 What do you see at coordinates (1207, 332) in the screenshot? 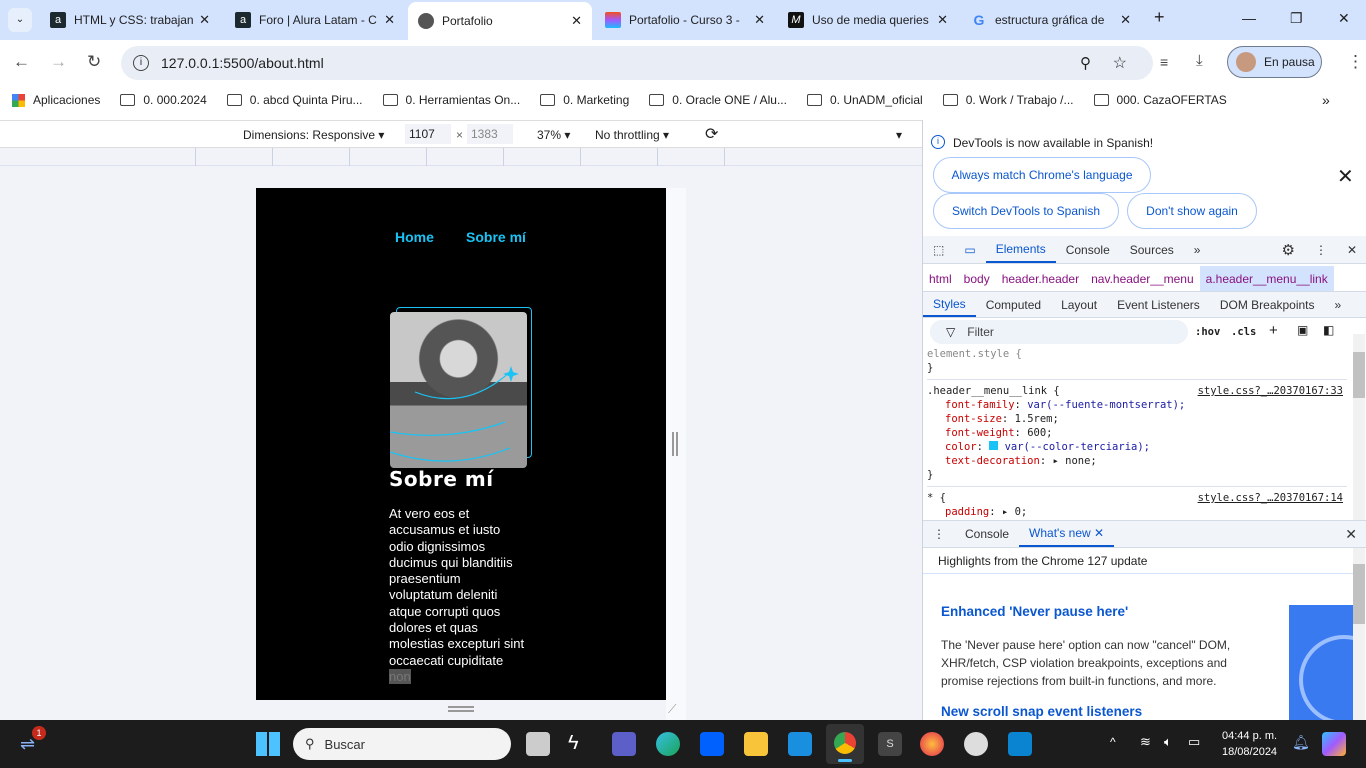
I see `hov-toggle: :hov` at bounding box center [1207, 332].